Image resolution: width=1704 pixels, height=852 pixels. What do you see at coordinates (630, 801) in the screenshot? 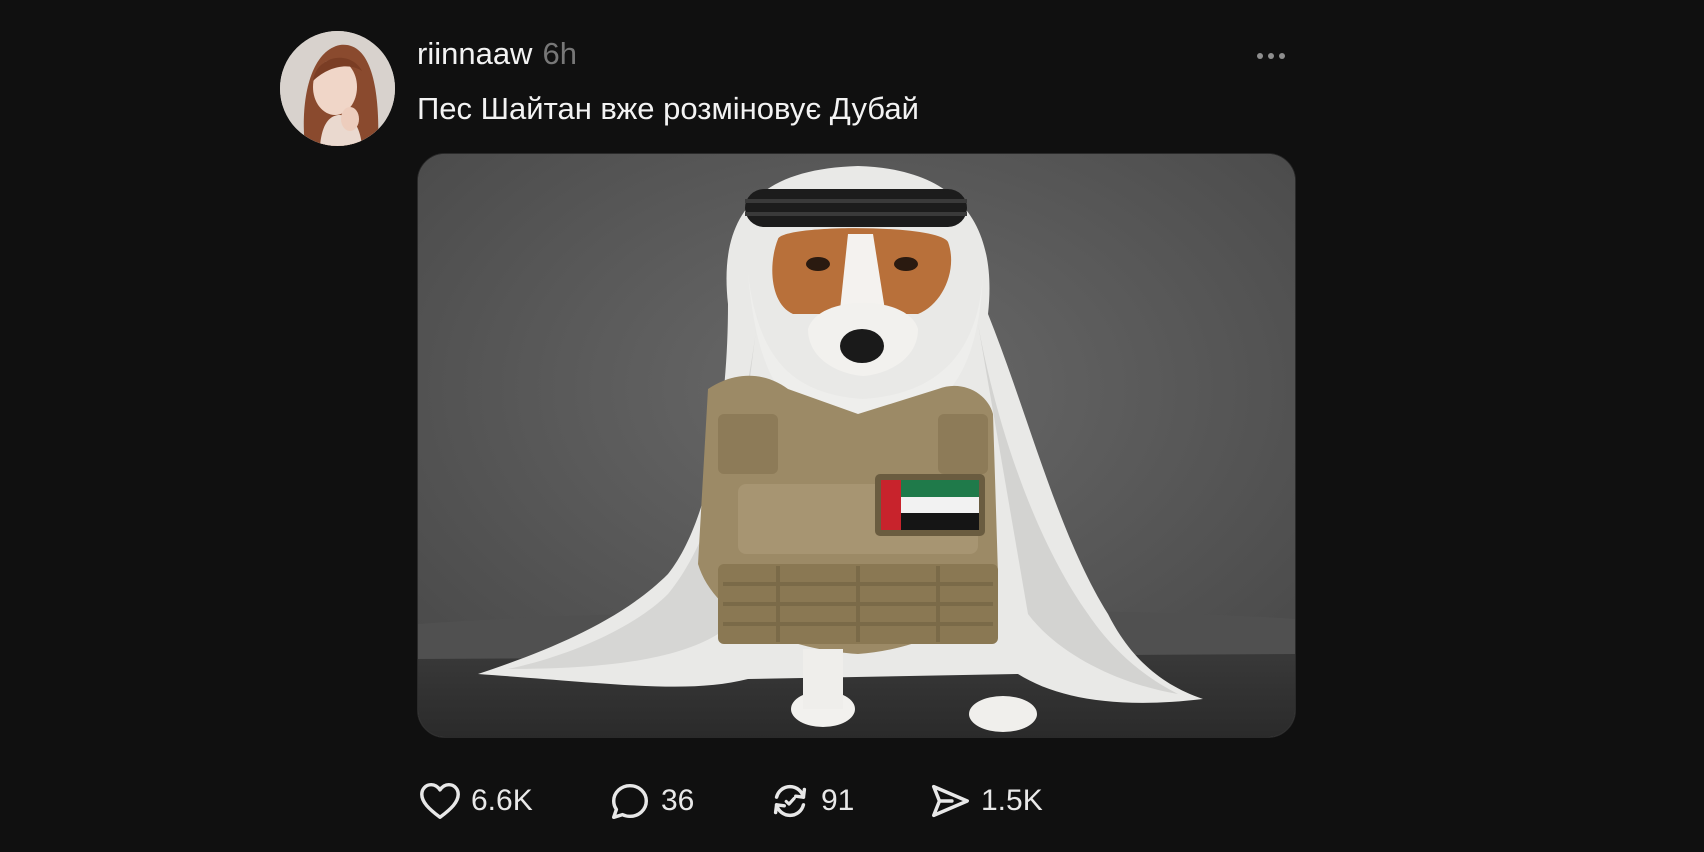
I see `comment-icon` at bounding box center [630, 801].